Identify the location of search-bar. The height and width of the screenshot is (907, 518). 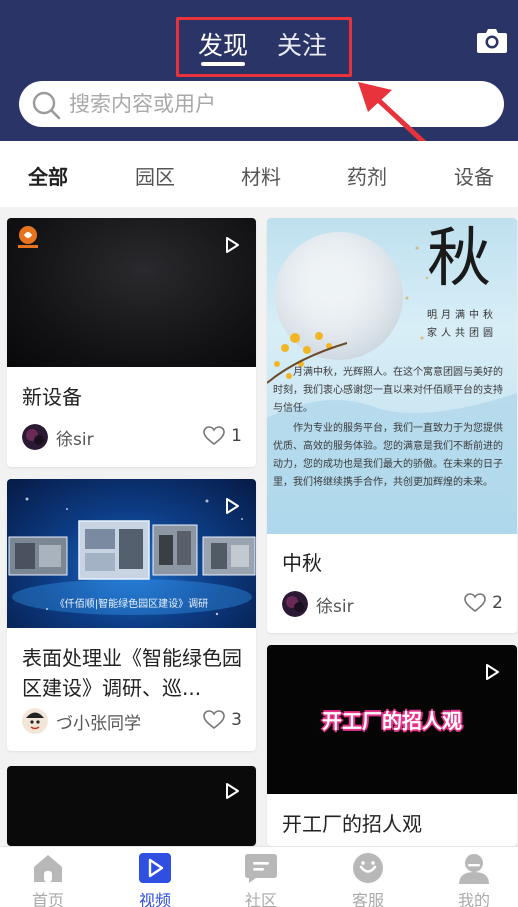
(261, 104).